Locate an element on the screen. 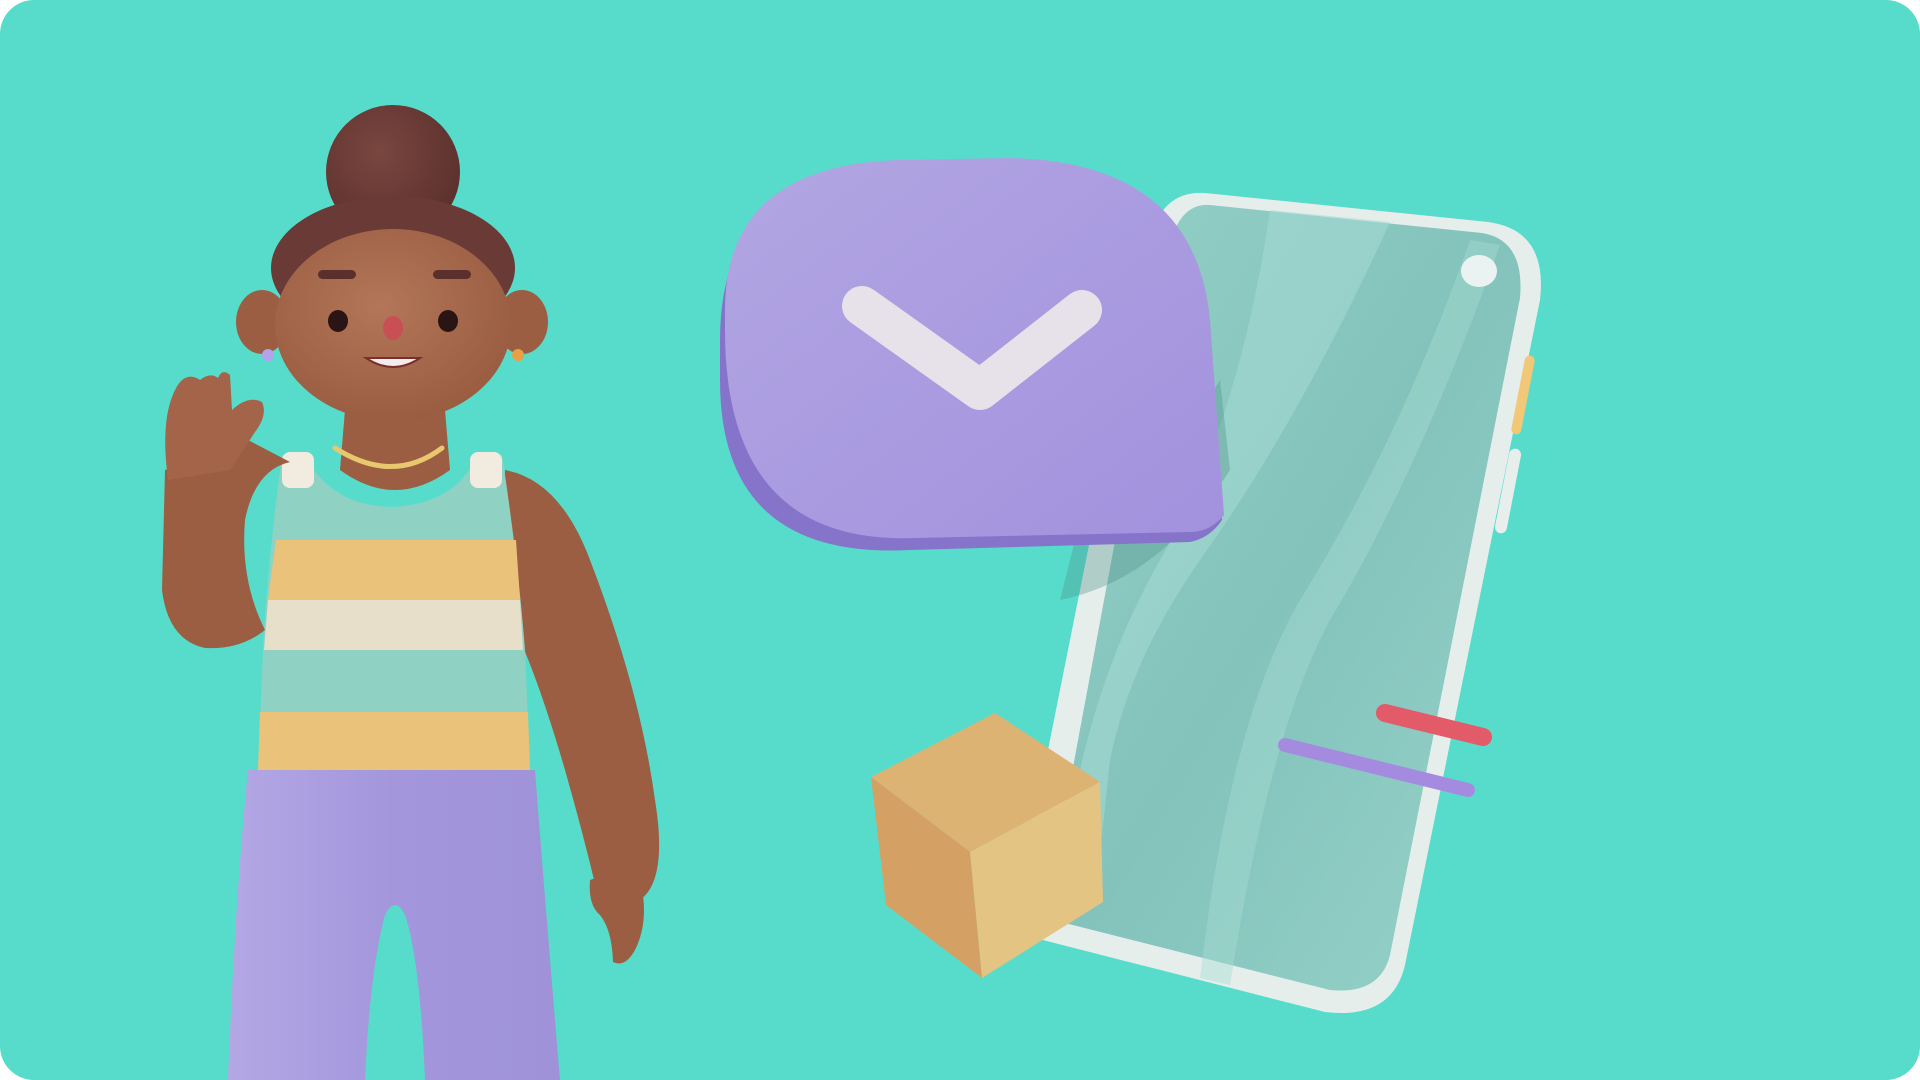 The width and height of the screenshot is (1920, 1080). eye-right is located at coordinates (448, 321).